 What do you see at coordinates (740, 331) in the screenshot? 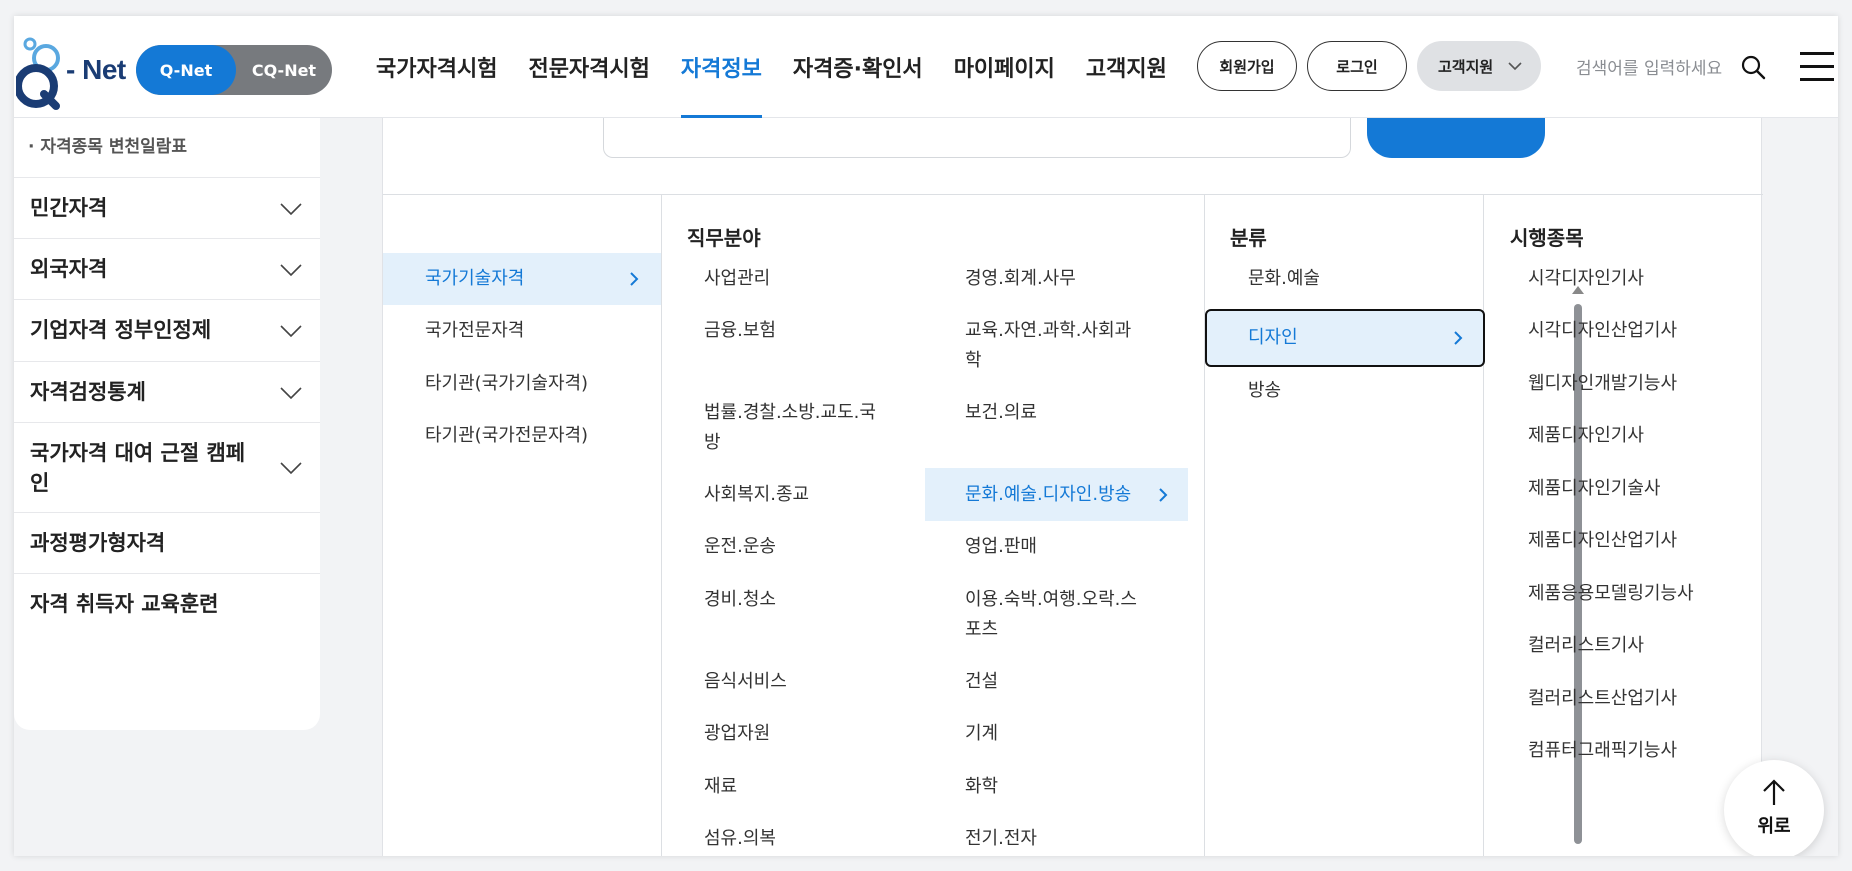
I see `job-field-item: 금융.보험` at bounding box center [740, 331].